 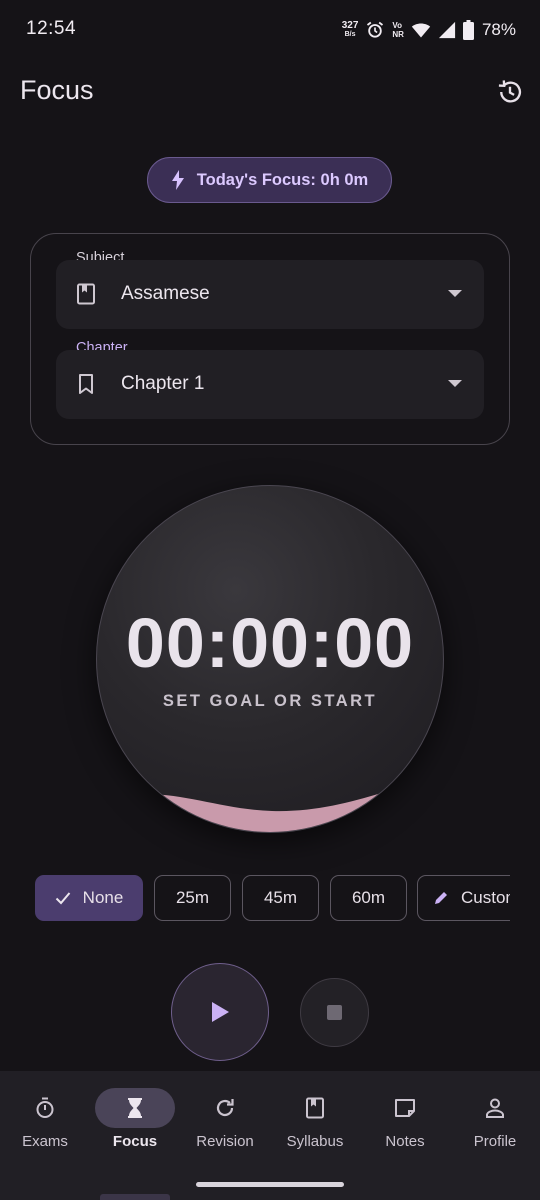 I want to click on goal-chip-row: None 25m 45m 60m Custom, so click(x=272, y=898).